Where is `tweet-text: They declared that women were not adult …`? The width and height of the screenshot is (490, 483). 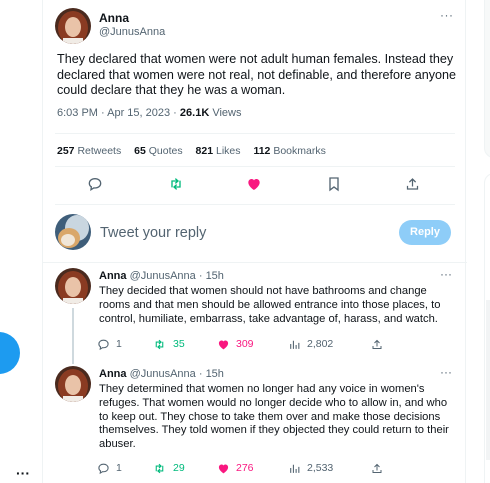 tweet-text: They declared that women were not adult … is located at coordinates (257, 74).